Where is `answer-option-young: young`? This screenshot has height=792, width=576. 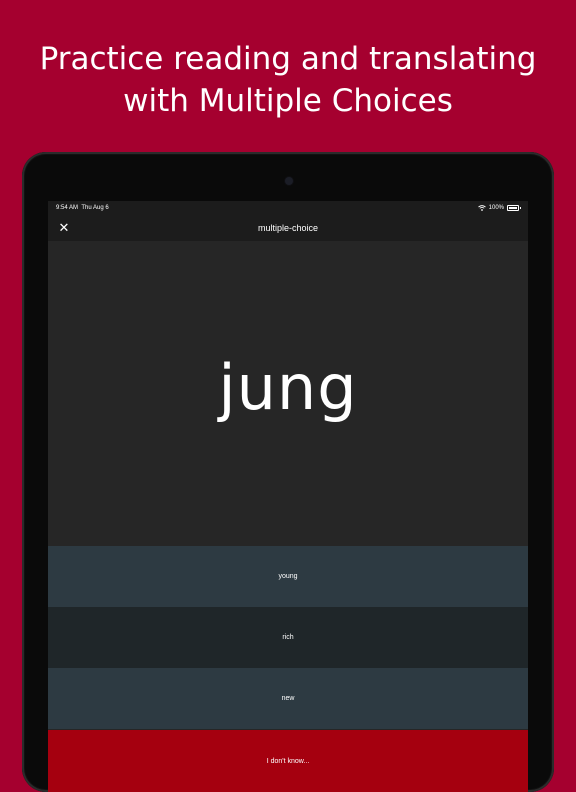 answer-option-young: young is located at coordinates (288, 576).